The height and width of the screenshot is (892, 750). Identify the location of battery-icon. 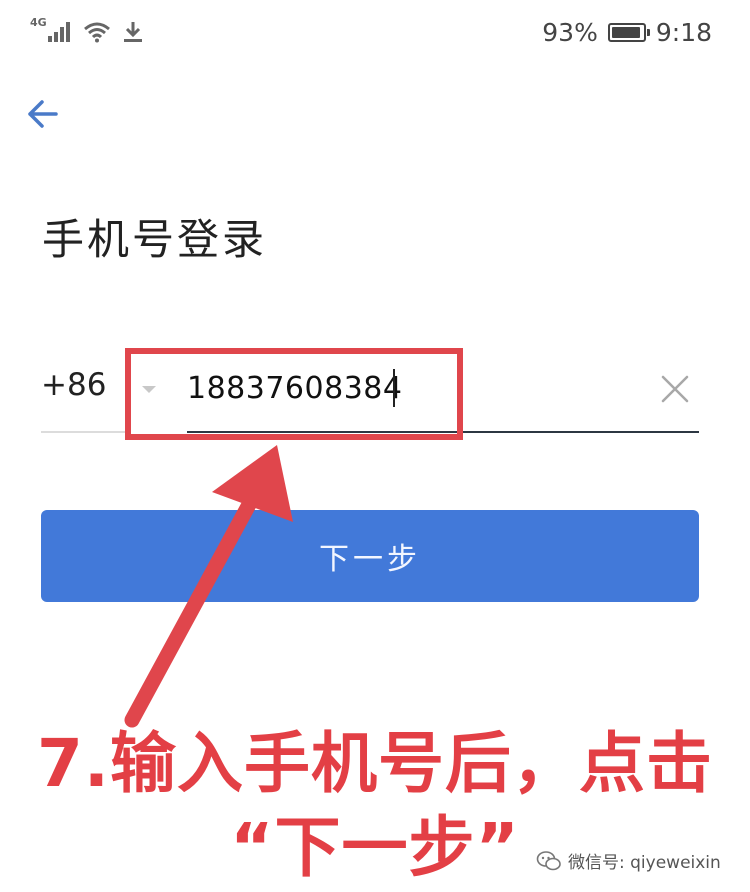
(628, 32).